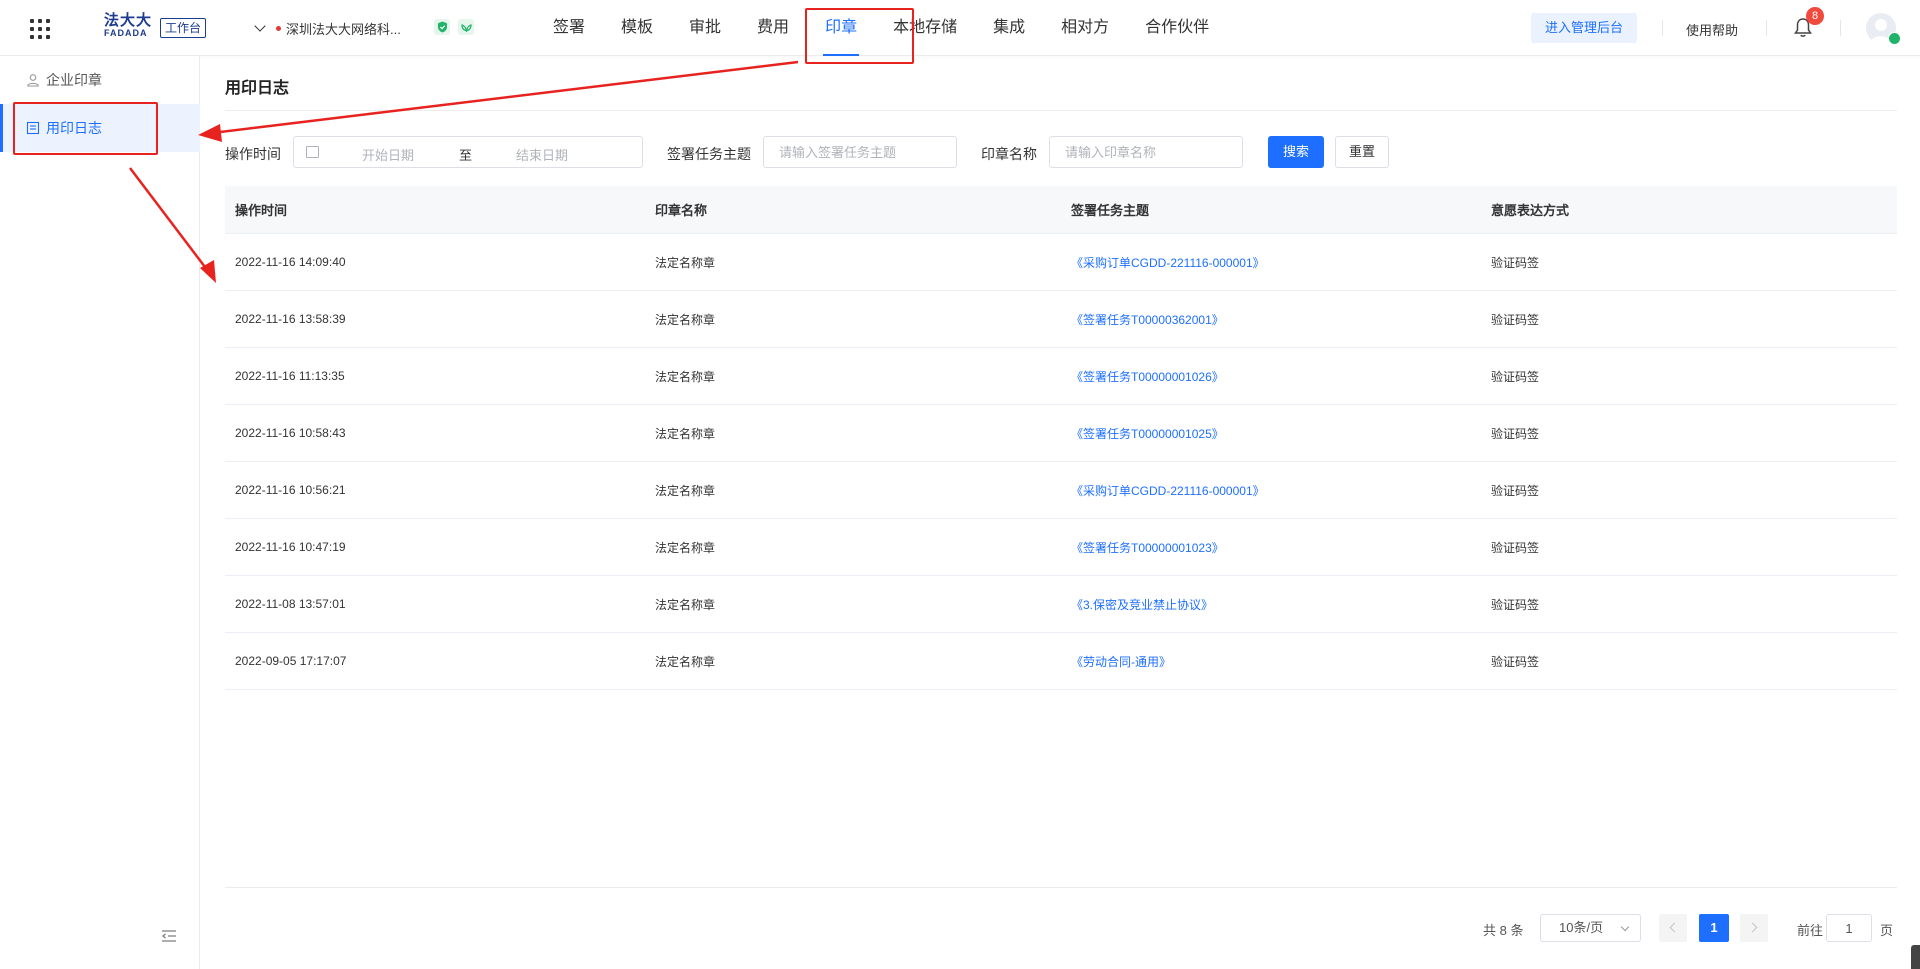  What do you see at coordinates (1270, 661) in the screenshot?
I see `cell-task-topic-link: 《劳动合同-通用》` at bounding box center [1270, 661].